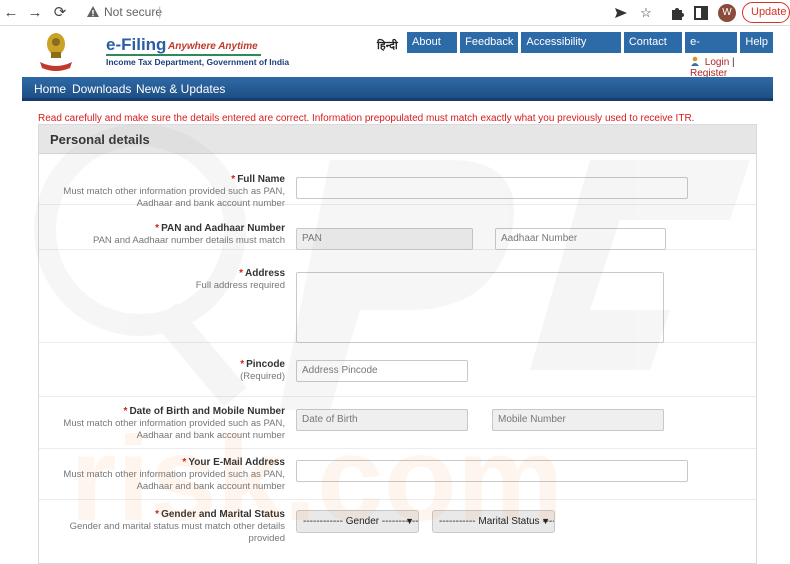 This screenshot has width=790, height=564. Describe the element at coordinates (60, 13) in the screenshot. I see `reload-icon: ⟳` at that location.